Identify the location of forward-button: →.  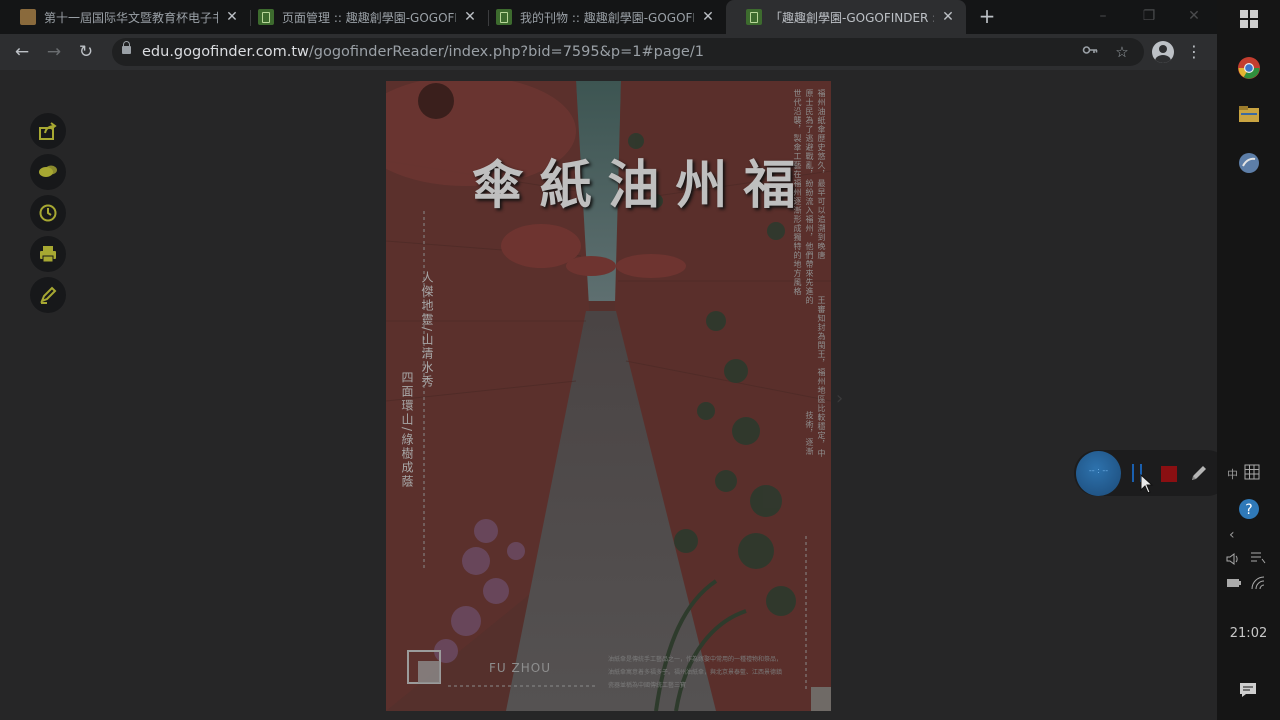
(54, 52).